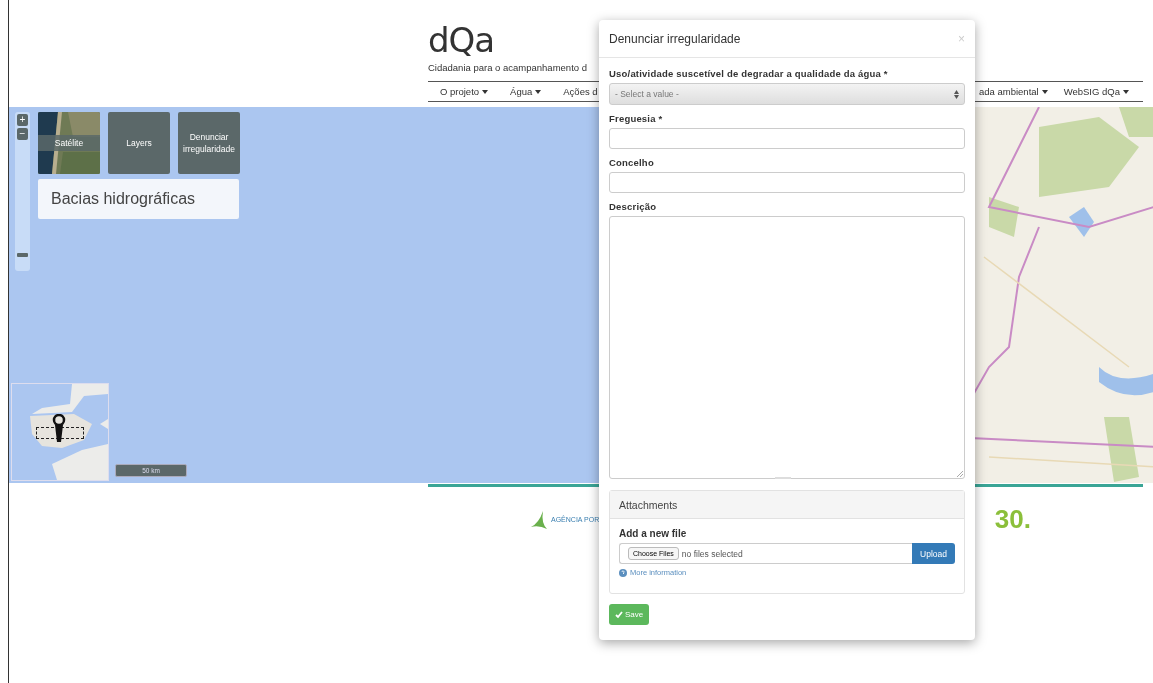  Describe the element at coordinates (636, 118) in the screenshot. I see `field-label: Freguesia *` at that location.